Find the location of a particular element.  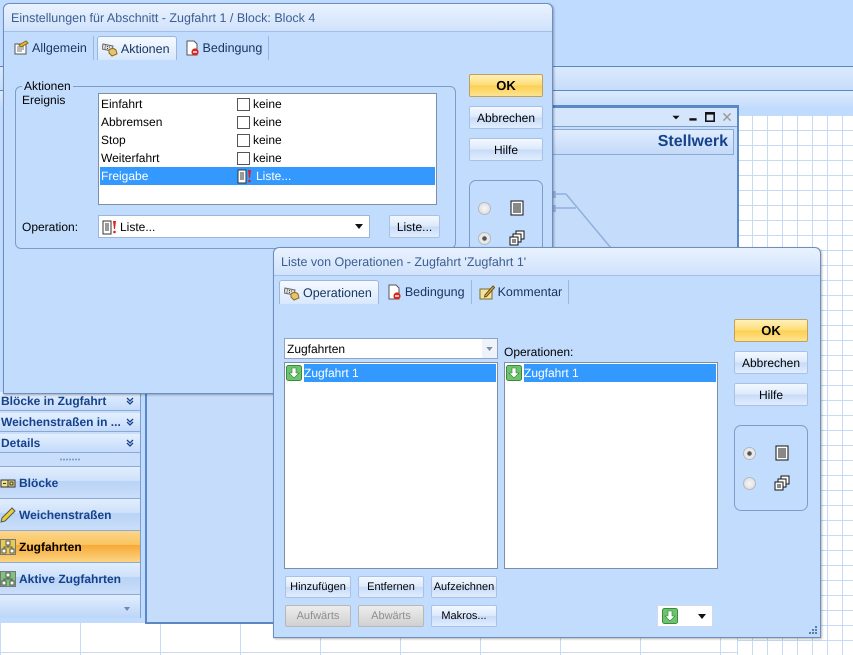

tab: Kommentar is located at coordinates (522, 292).